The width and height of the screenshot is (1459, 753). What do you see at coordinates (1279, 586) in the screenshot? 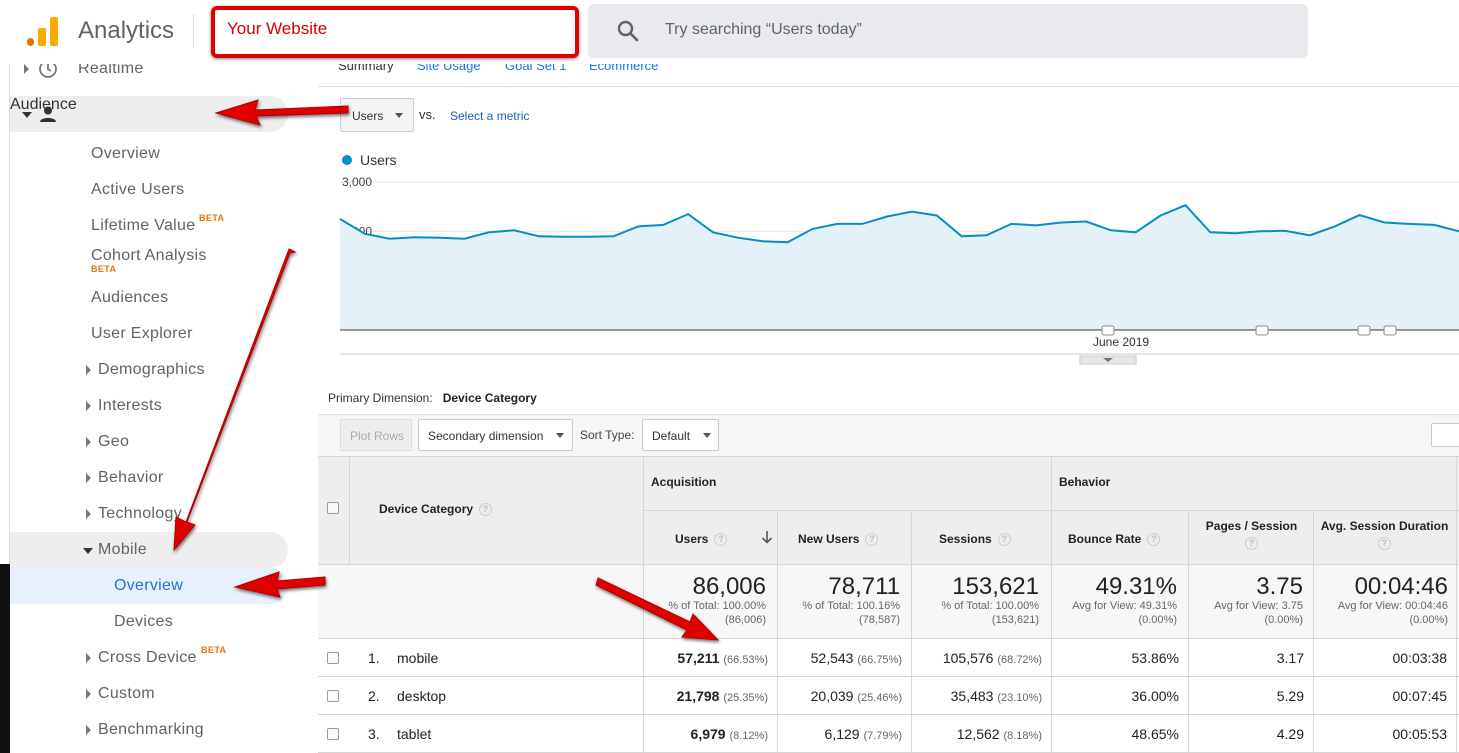
I see `total-pages-session: 3.75` at bounding box center [1279, 586].